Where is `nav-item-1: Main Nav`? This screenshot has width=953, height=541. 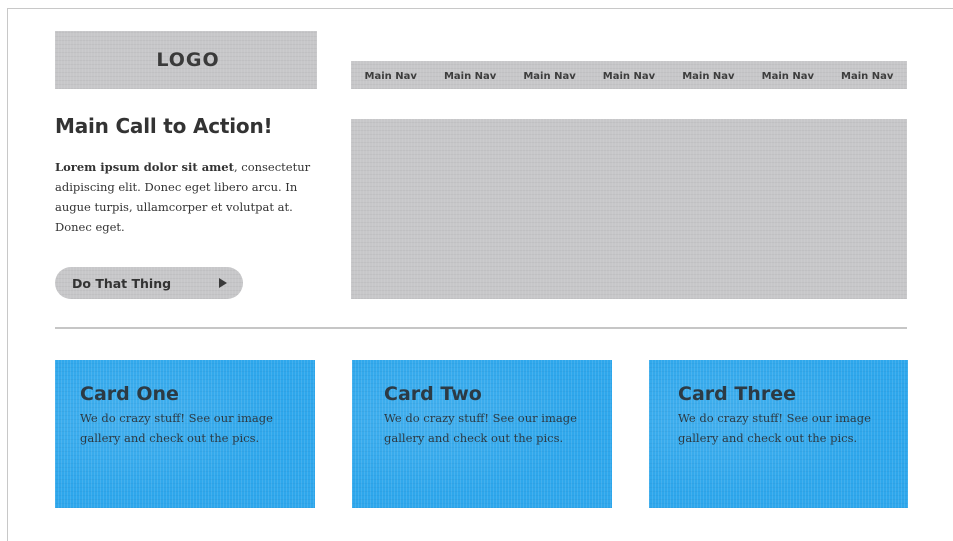 nav-item-1: Main Nav is located at coordinates (391, 75).